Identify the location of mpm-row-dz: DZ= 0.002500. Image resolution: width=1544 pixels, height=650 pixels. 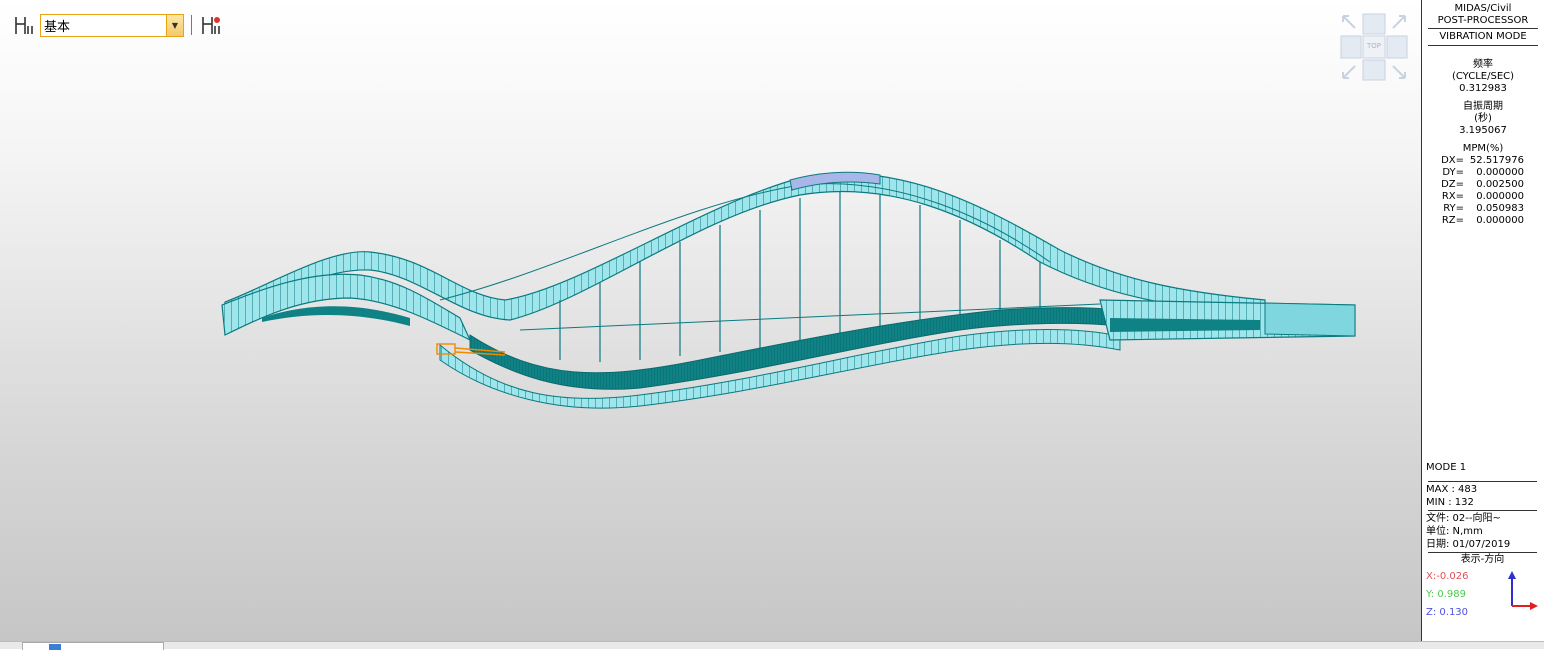
(1482, 184).